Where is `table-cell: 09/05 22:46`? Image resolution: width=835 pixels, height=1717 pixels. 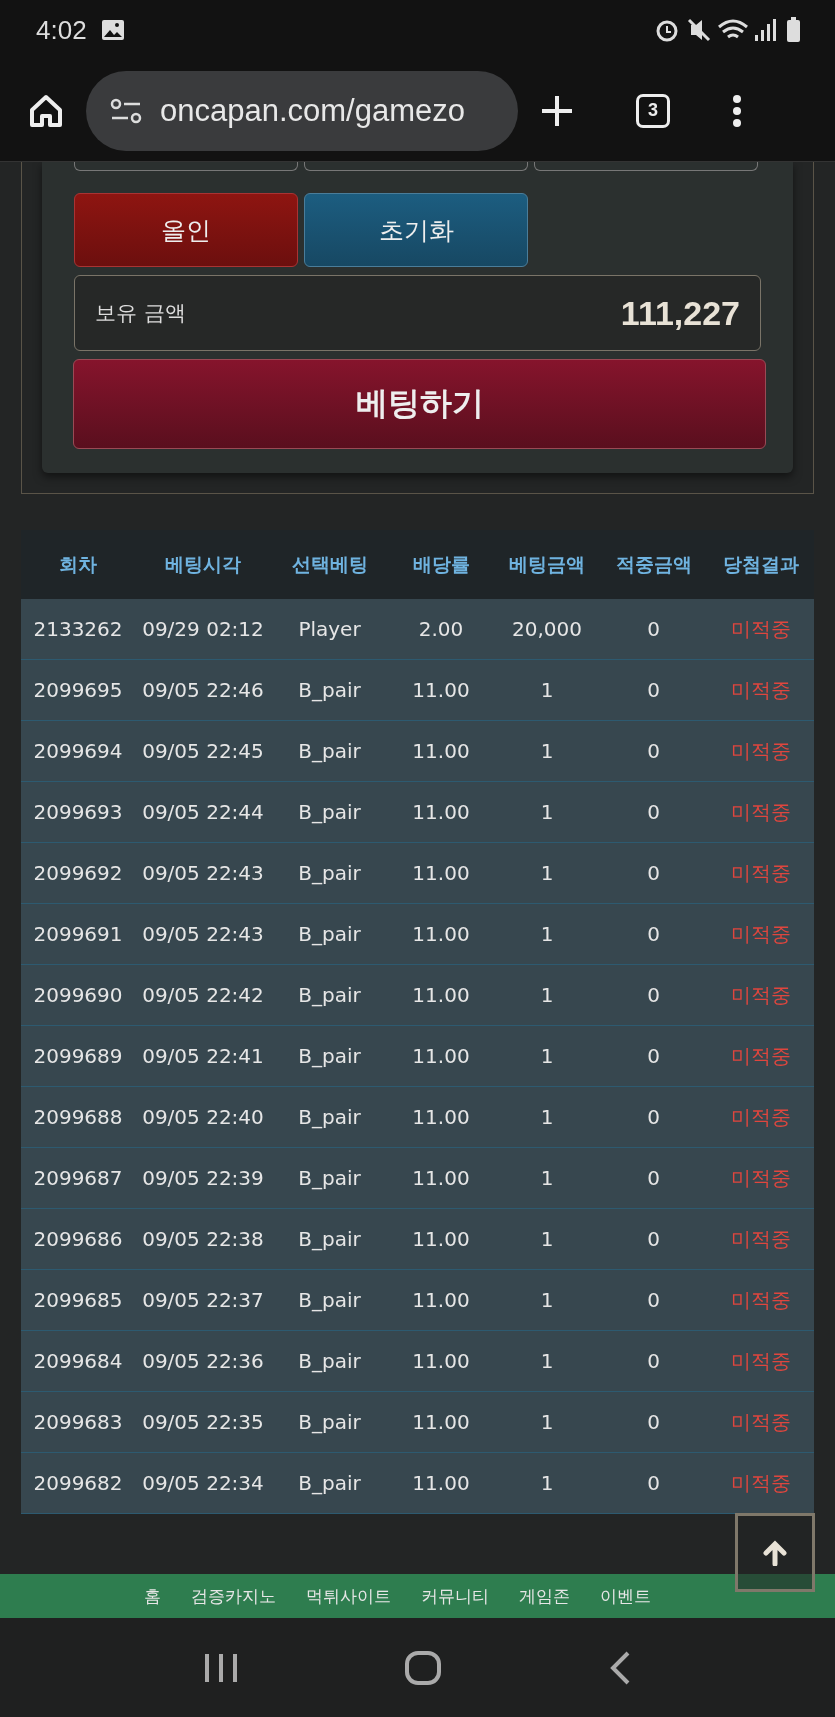
table-cell: 09/05 22:46 is located at coordinates (203, 690).